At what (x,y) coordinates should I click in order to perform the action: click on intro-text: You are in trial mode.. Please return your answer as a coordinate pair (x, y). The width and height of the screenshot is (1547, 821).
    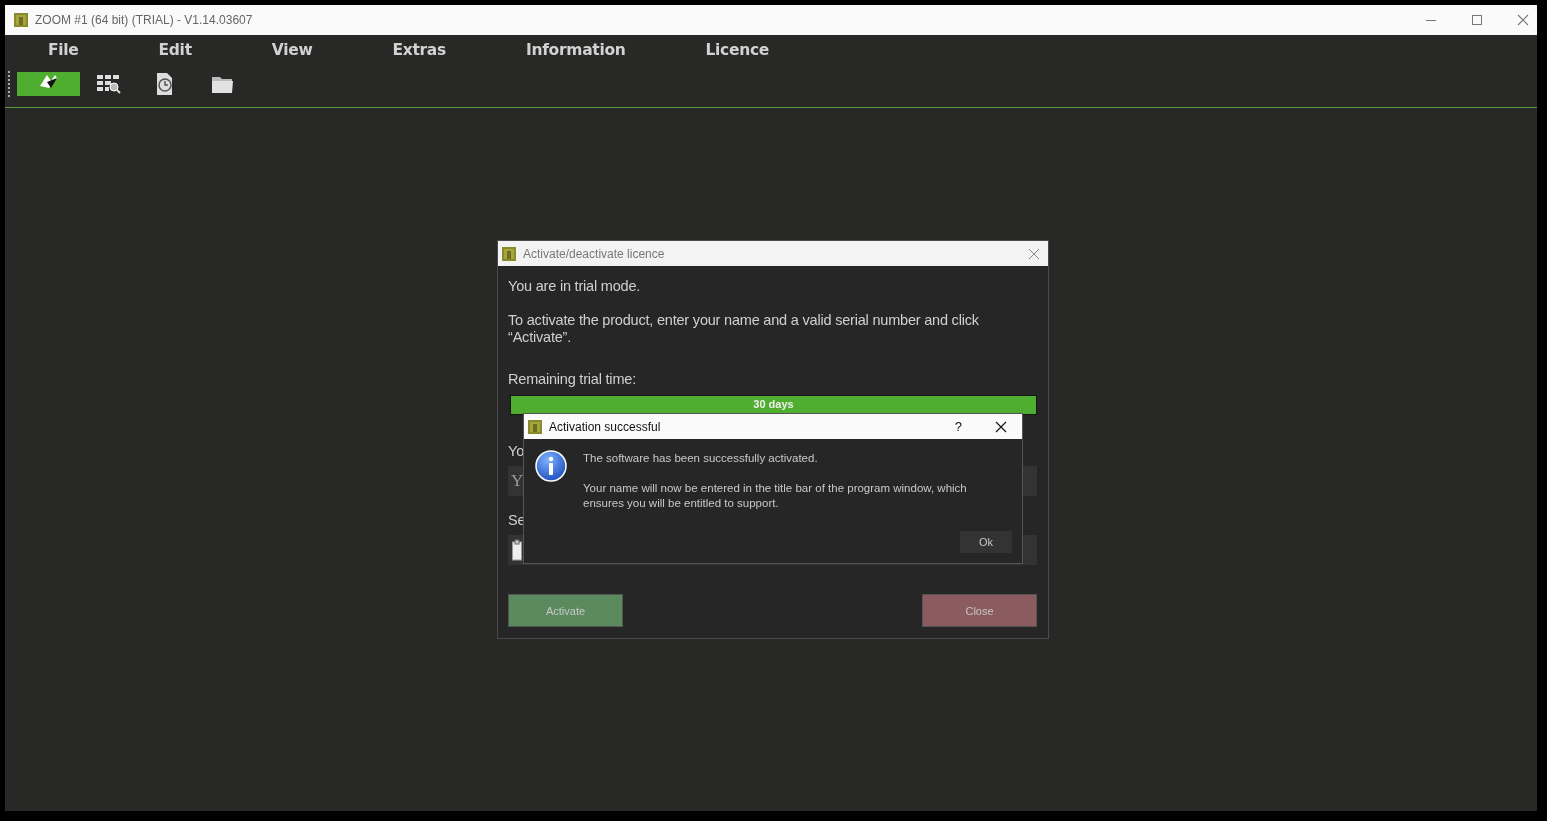
    Looking at the image, I should click on (575, 286).